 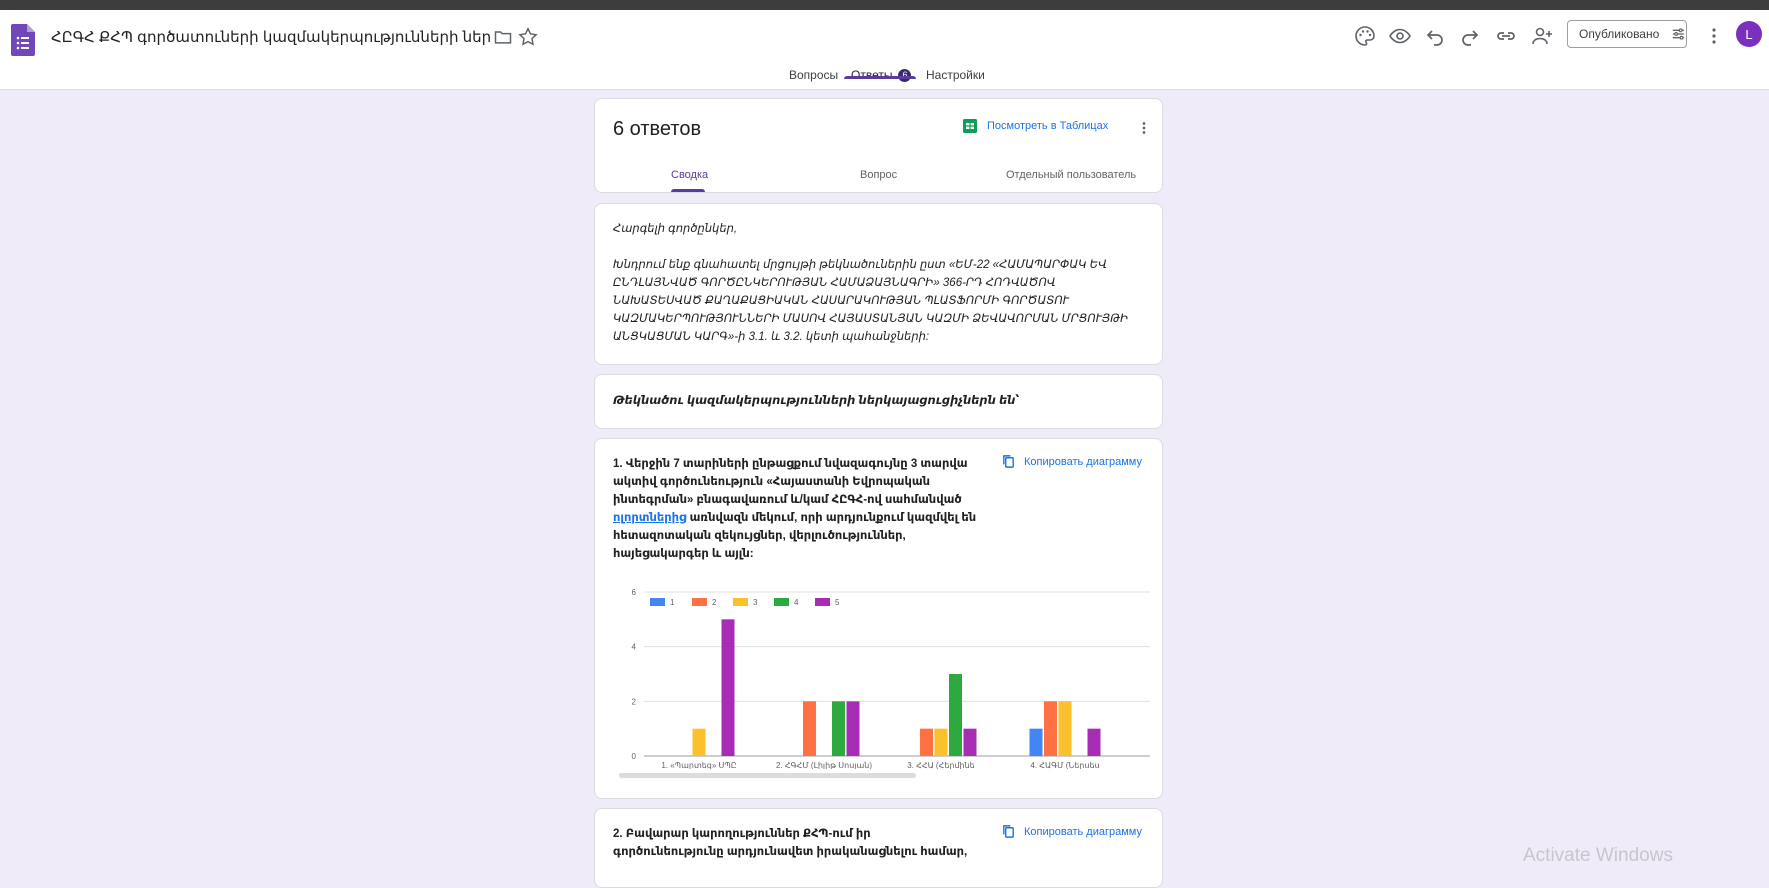 What do you see at coordinates (634, 756) in the screenshot?
I see `y-tick-label: 0` at bounding box center [634, 756].